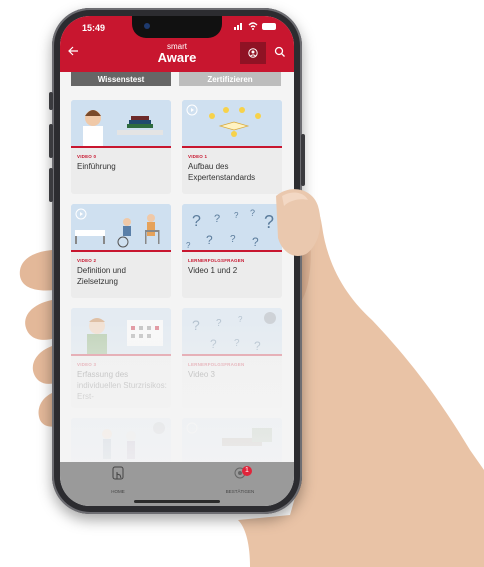 The width and height of the screenshot is (484, 567). I want to click on notch, so click(177, 27).